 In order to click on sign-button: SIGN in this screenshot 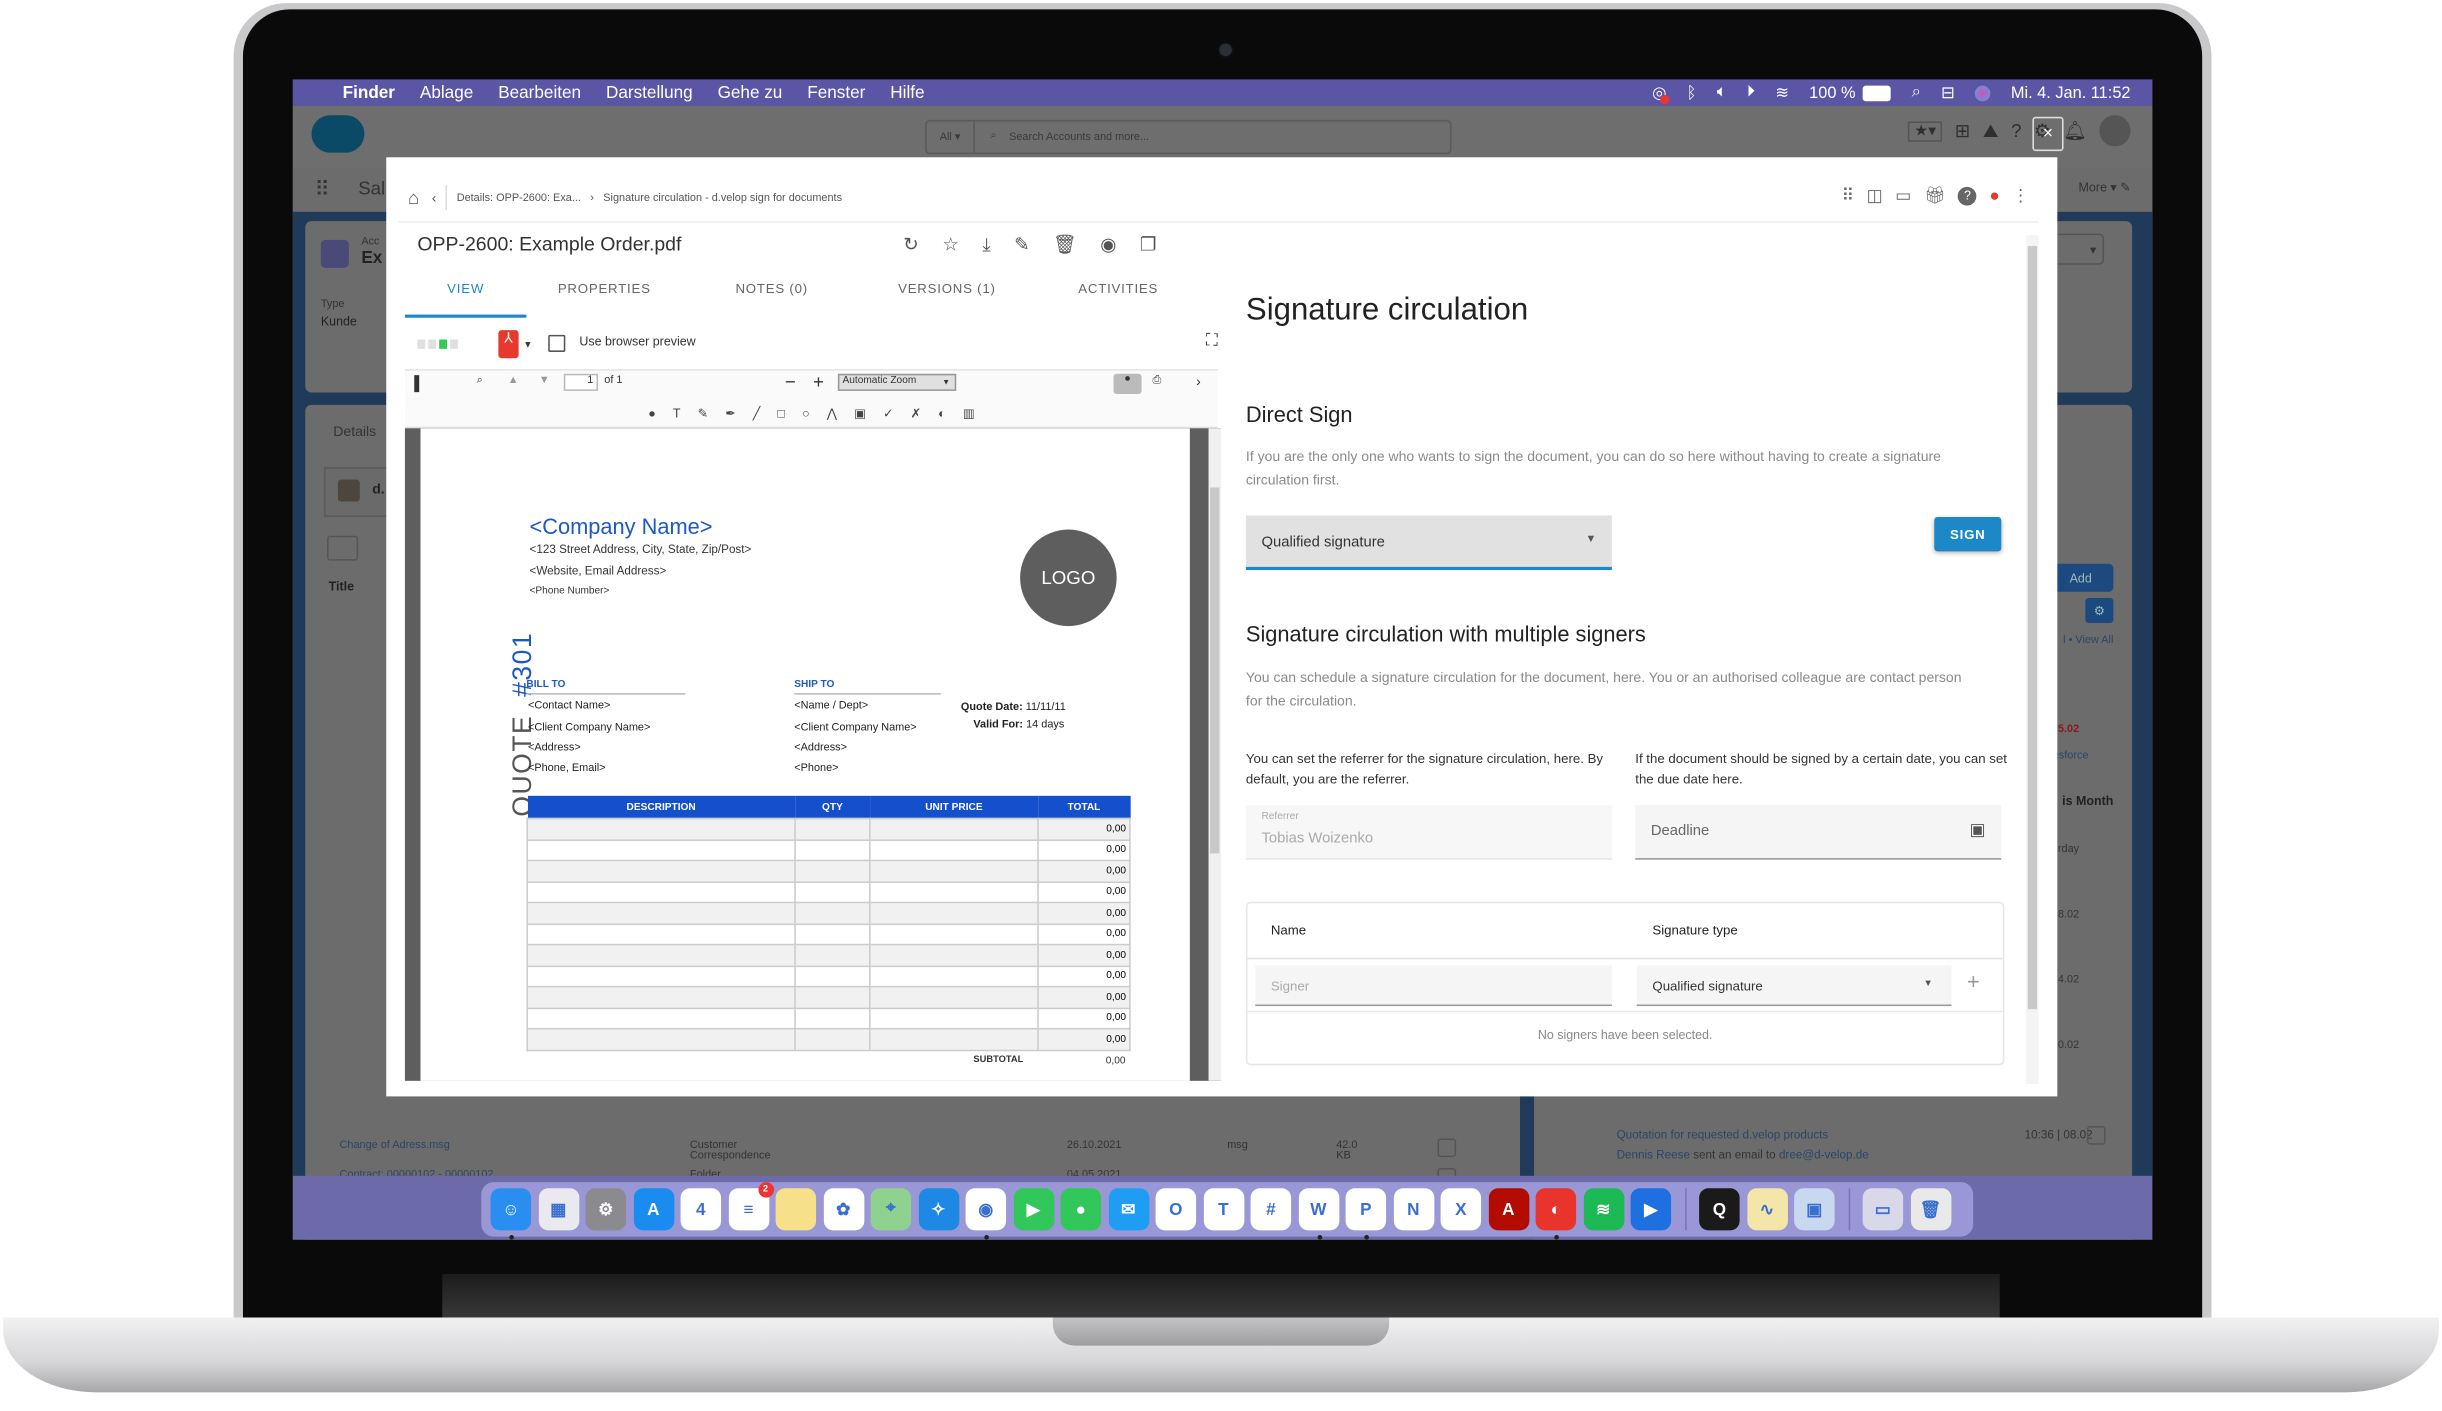, I will do `click(1968, 534)`.